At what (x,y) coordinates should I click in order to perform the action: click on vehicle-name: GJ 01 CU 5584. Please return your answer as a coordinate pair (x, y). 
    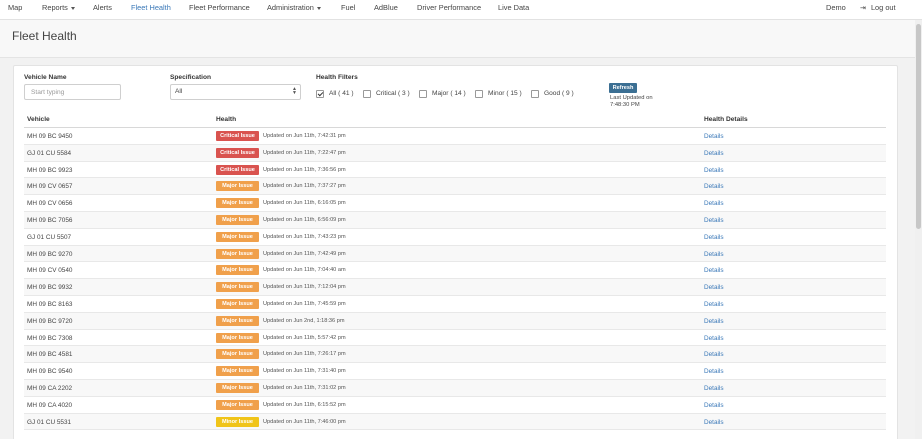
    Looking at the image, I should click on (49, 153).